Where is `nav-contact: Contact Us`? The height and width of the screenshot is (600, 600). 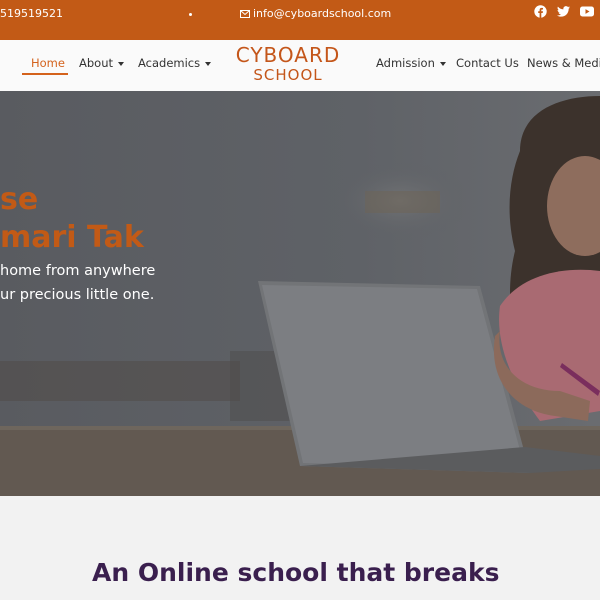
nav-contact: Contact Us is located at coordinates (487, 63).